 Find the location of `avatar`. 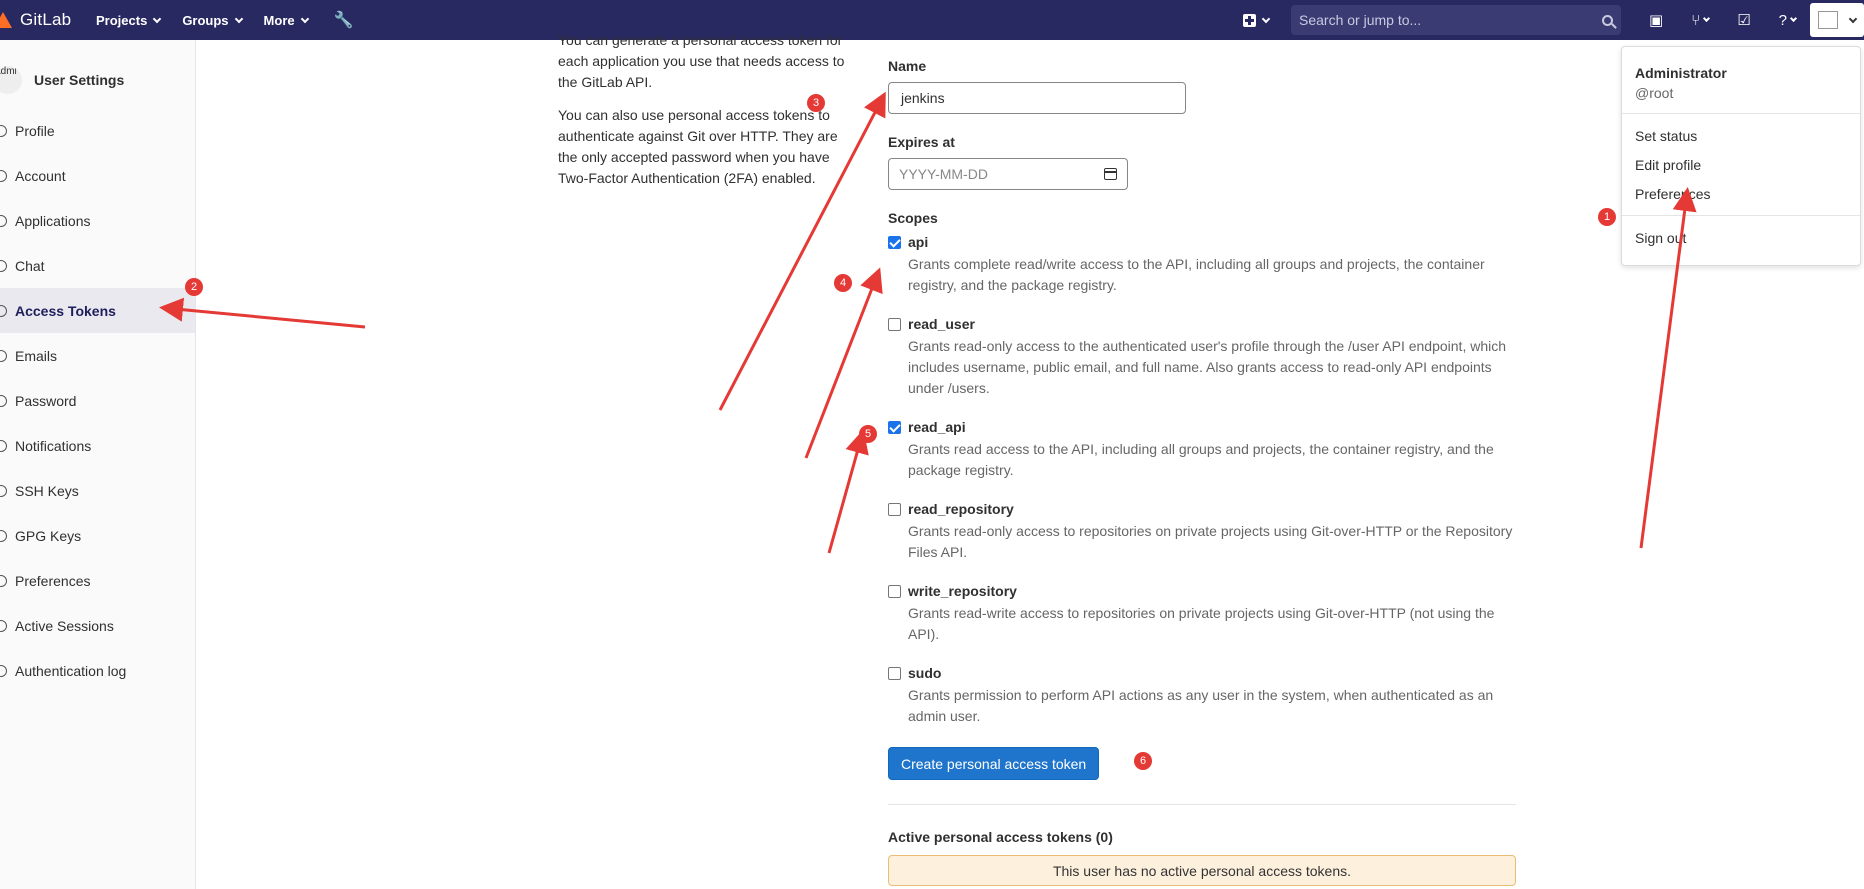

avatar is located at coordinates (1828, 20).